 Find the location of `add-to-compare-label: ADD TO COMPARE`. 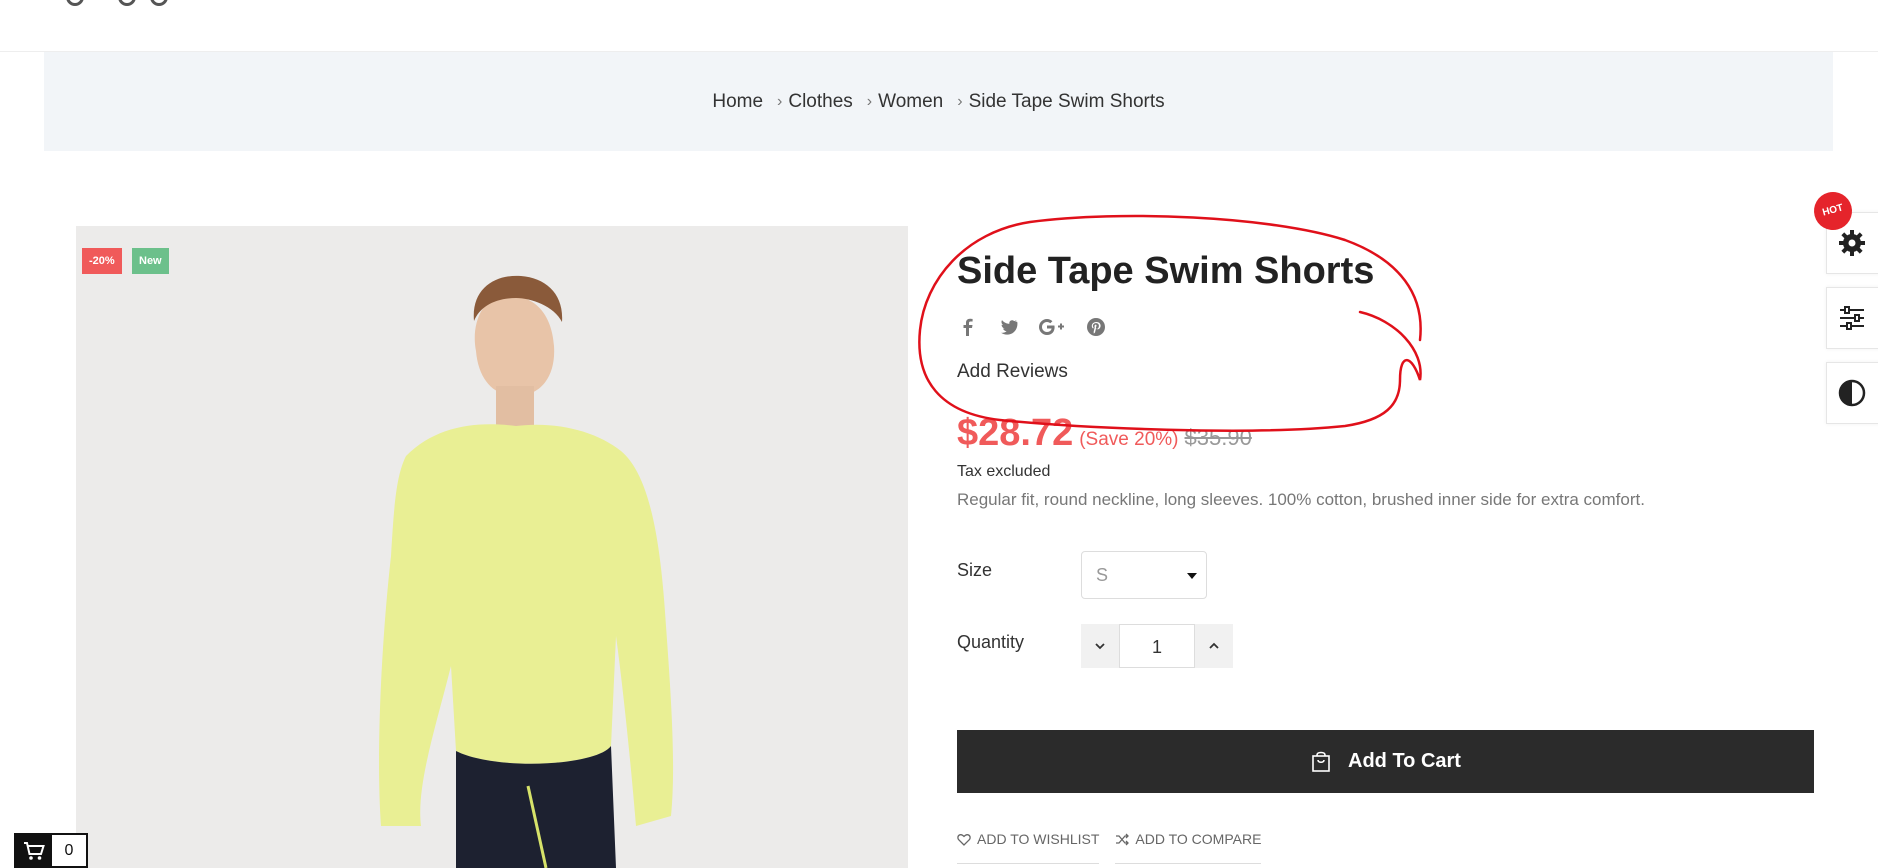

add-to-compare-label: ADD TO COMPARE is located at coordinates (1198, 839).